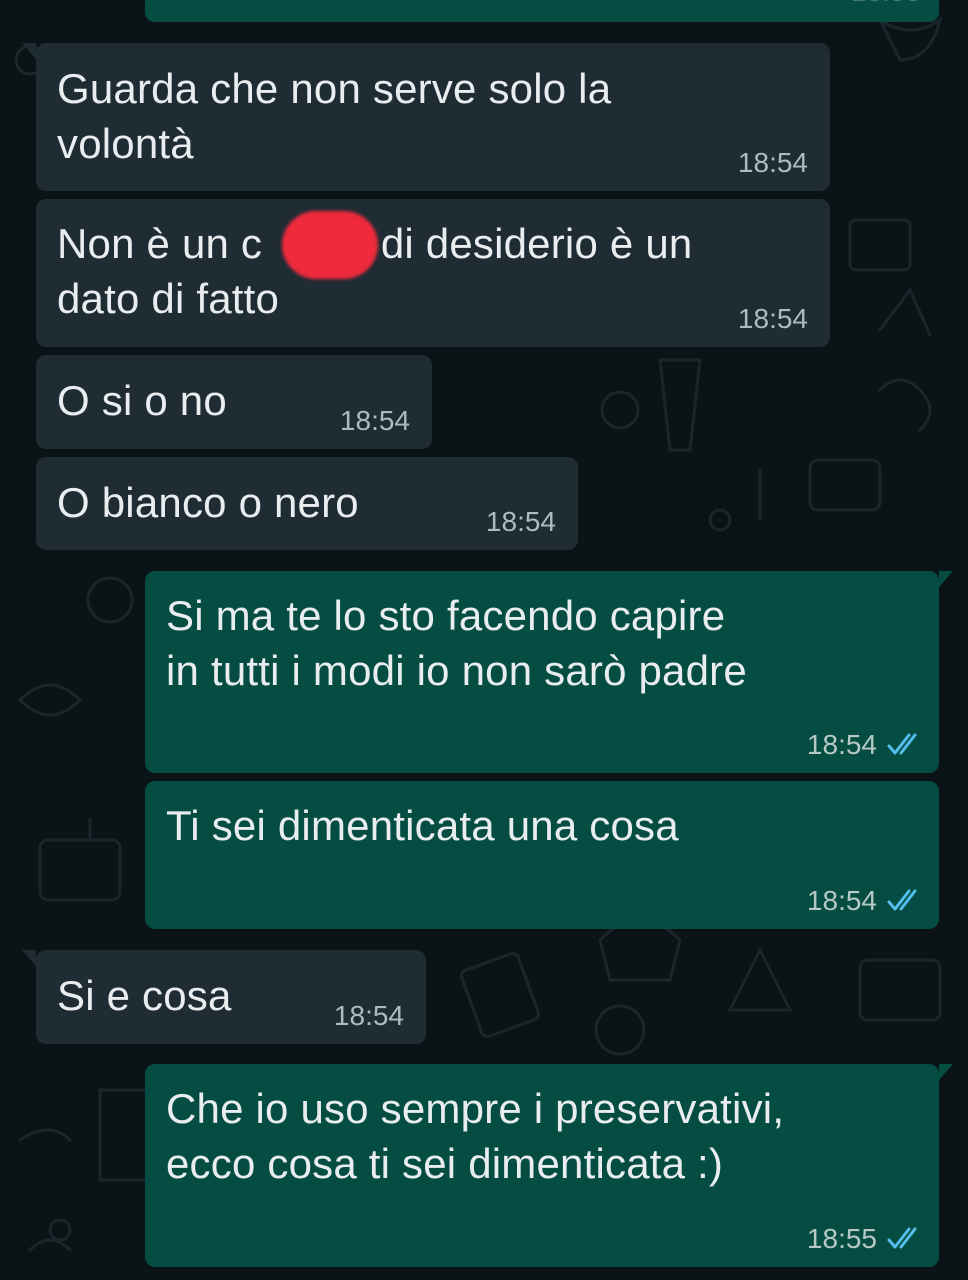 Image resolution: width=968 pixels, height=1280 pixels. I want to click on message-meta: 18:55, so click(864, 1239).